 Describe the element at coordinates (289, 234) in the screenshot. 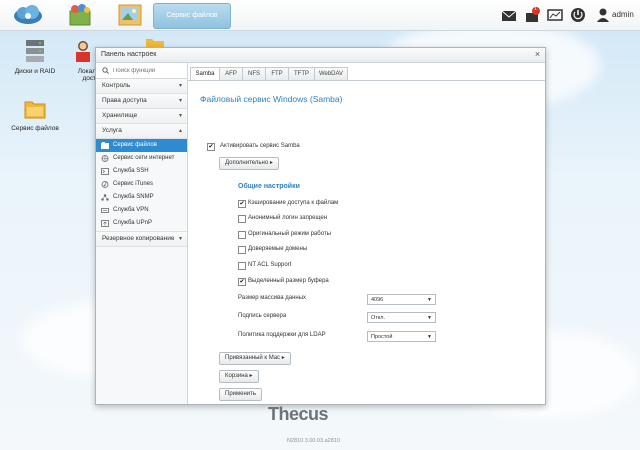

I see `option-label: Оригинальный режим работы` at that location.